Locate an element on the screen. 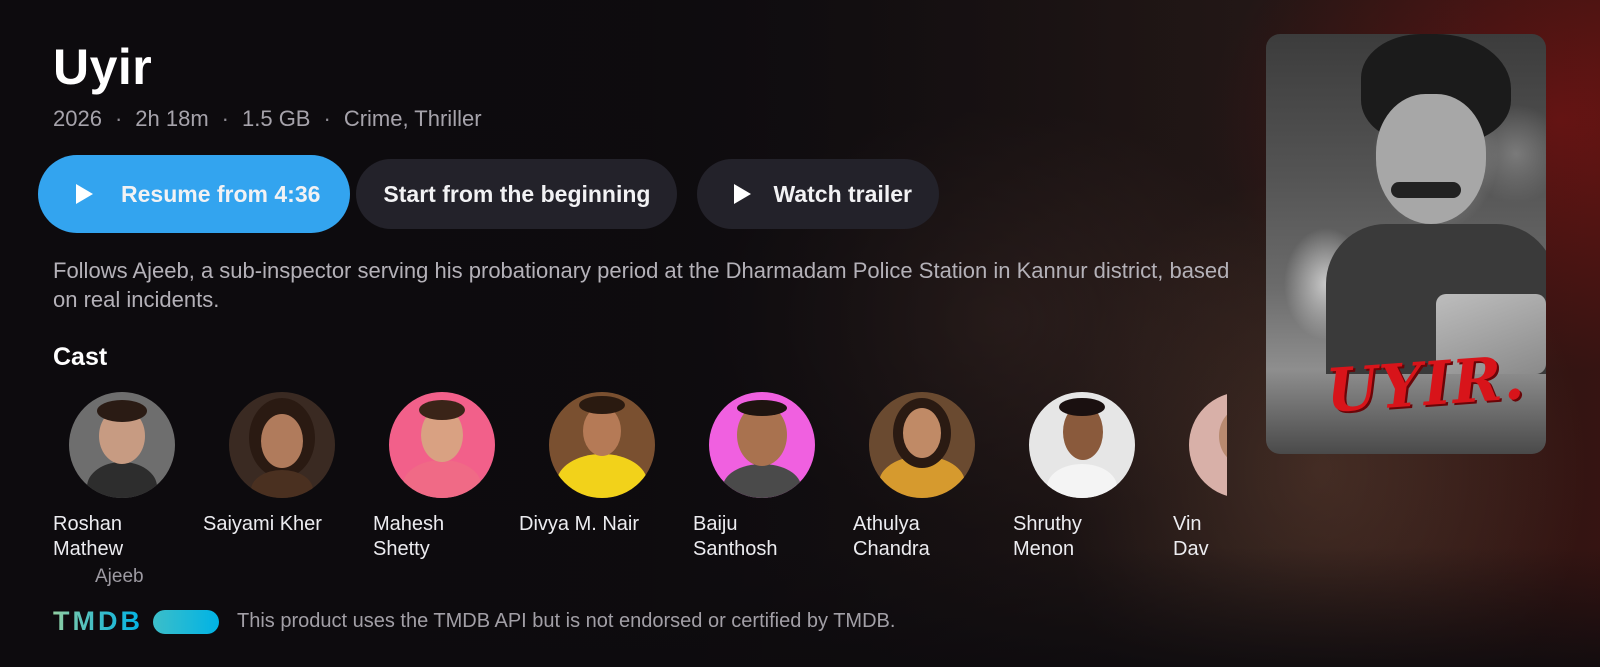 Image resolution: width=1600 pixels, height=667 pixels. start-label: Start from the beginning is located at coordinates (517, 193).